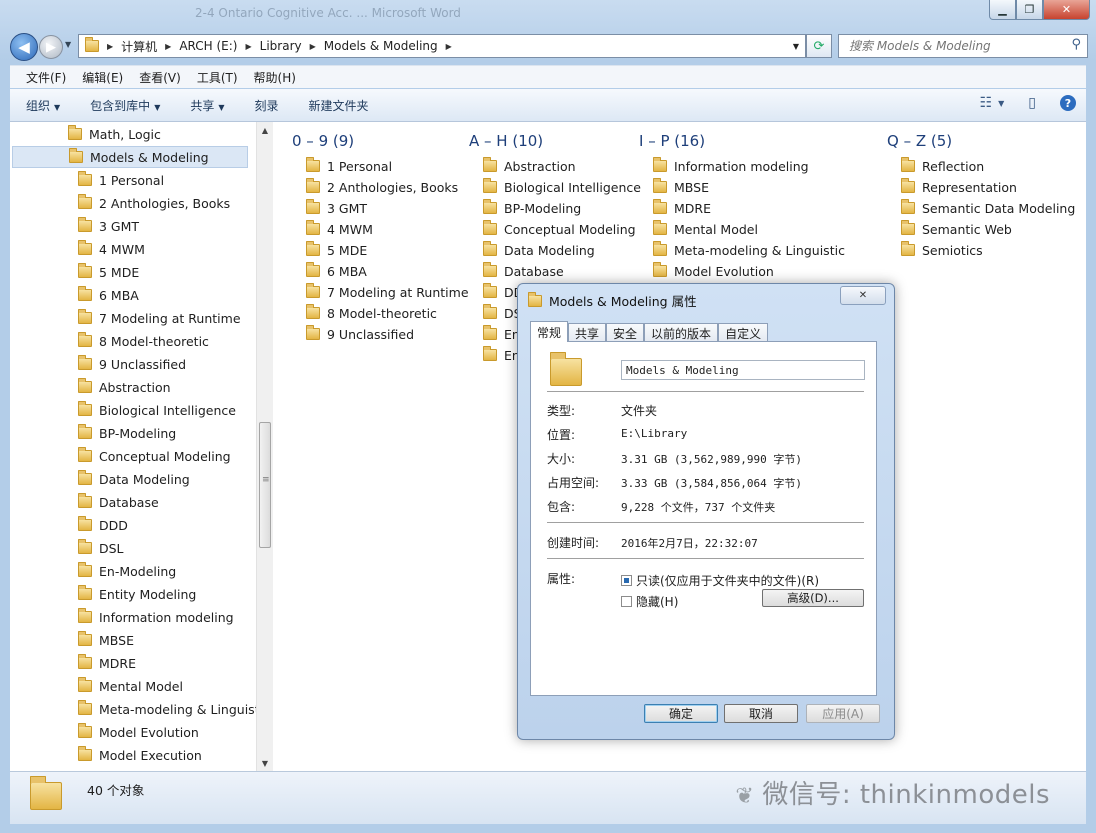 Image resolution: width=1096 pixels, height=833 pixels. What do you see at coordinates (267, 105) in the screenshot?
I see `burn-button: 刻录` at bounding box center [267, 105].